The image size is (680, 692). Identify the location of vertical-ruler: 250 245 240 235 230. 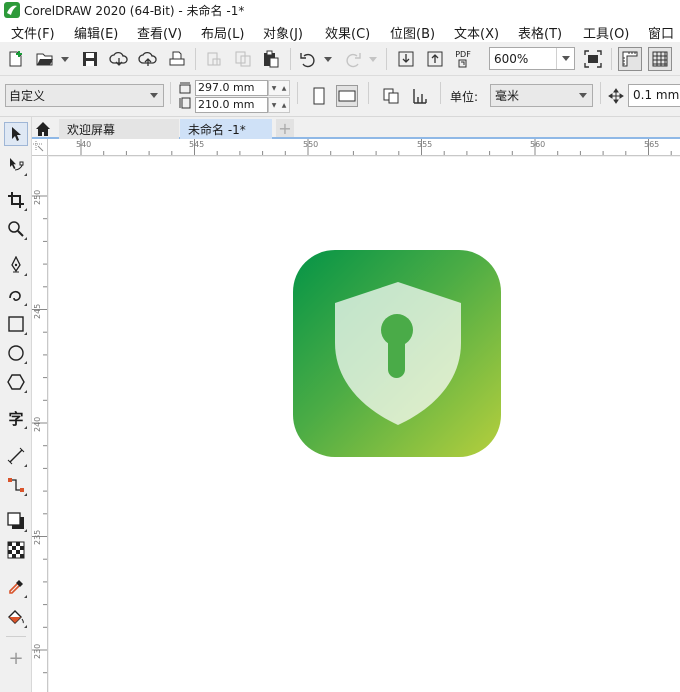
(40, 424).